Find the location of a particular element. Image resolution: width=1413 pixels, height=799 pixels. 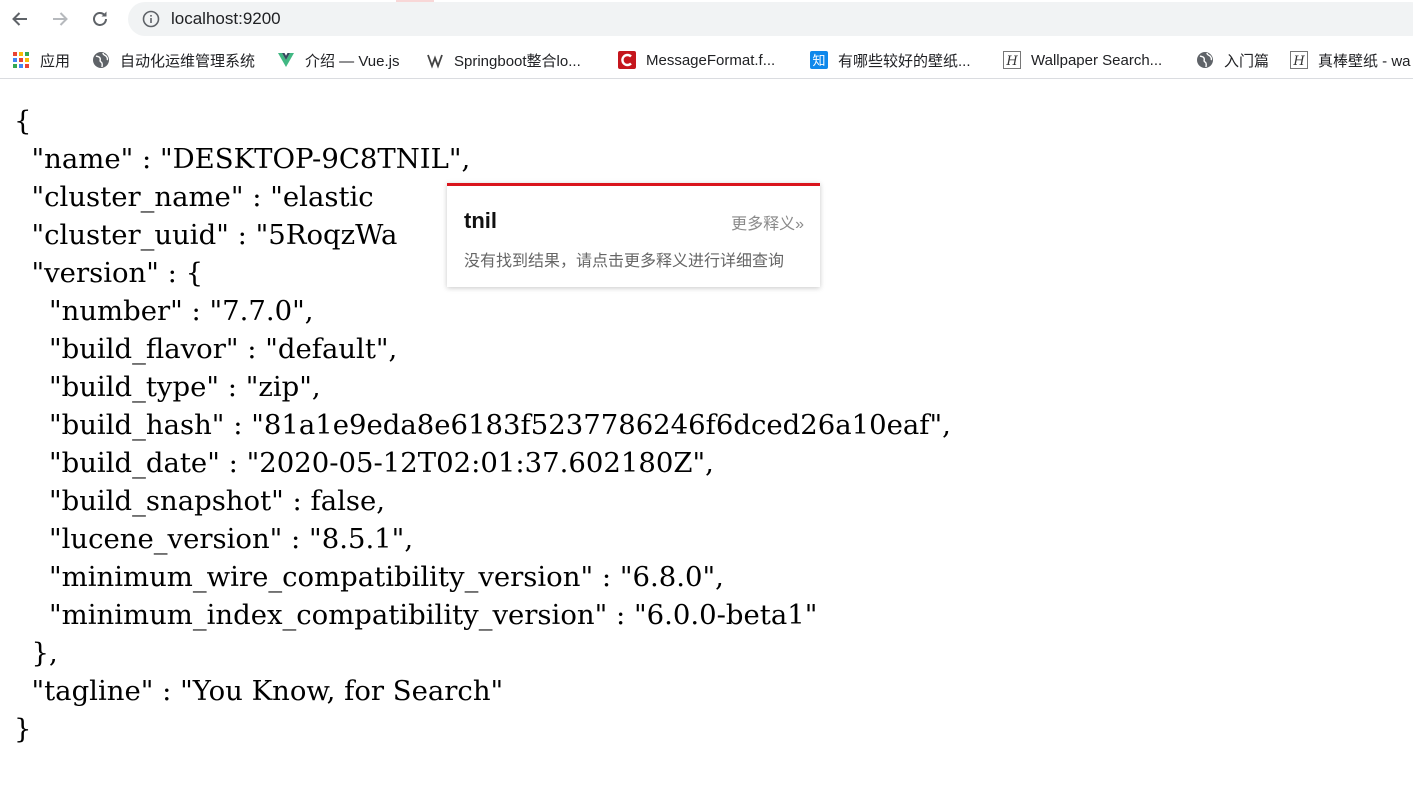

forward-button is located at coordinates (60, 19).